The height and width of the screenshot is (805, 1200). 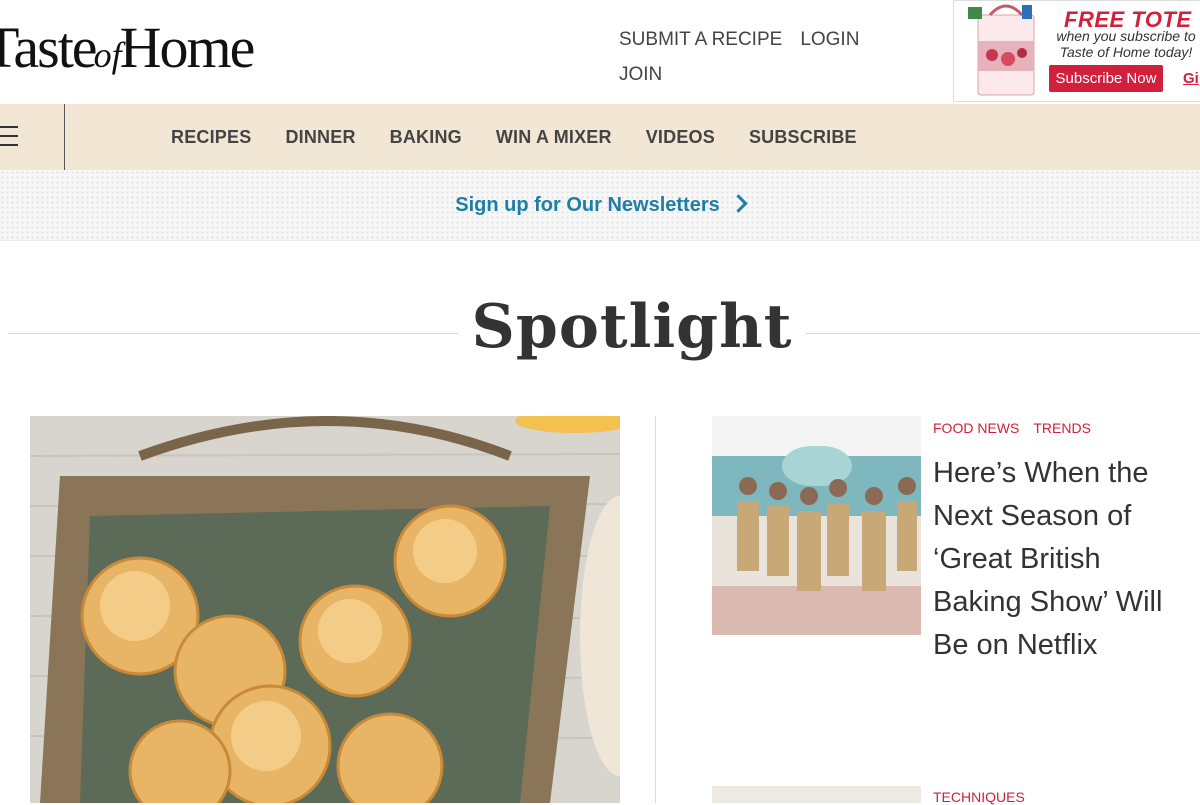 I want to click on nav-item-recipes: RECIPES, so click(x=211, y=137).